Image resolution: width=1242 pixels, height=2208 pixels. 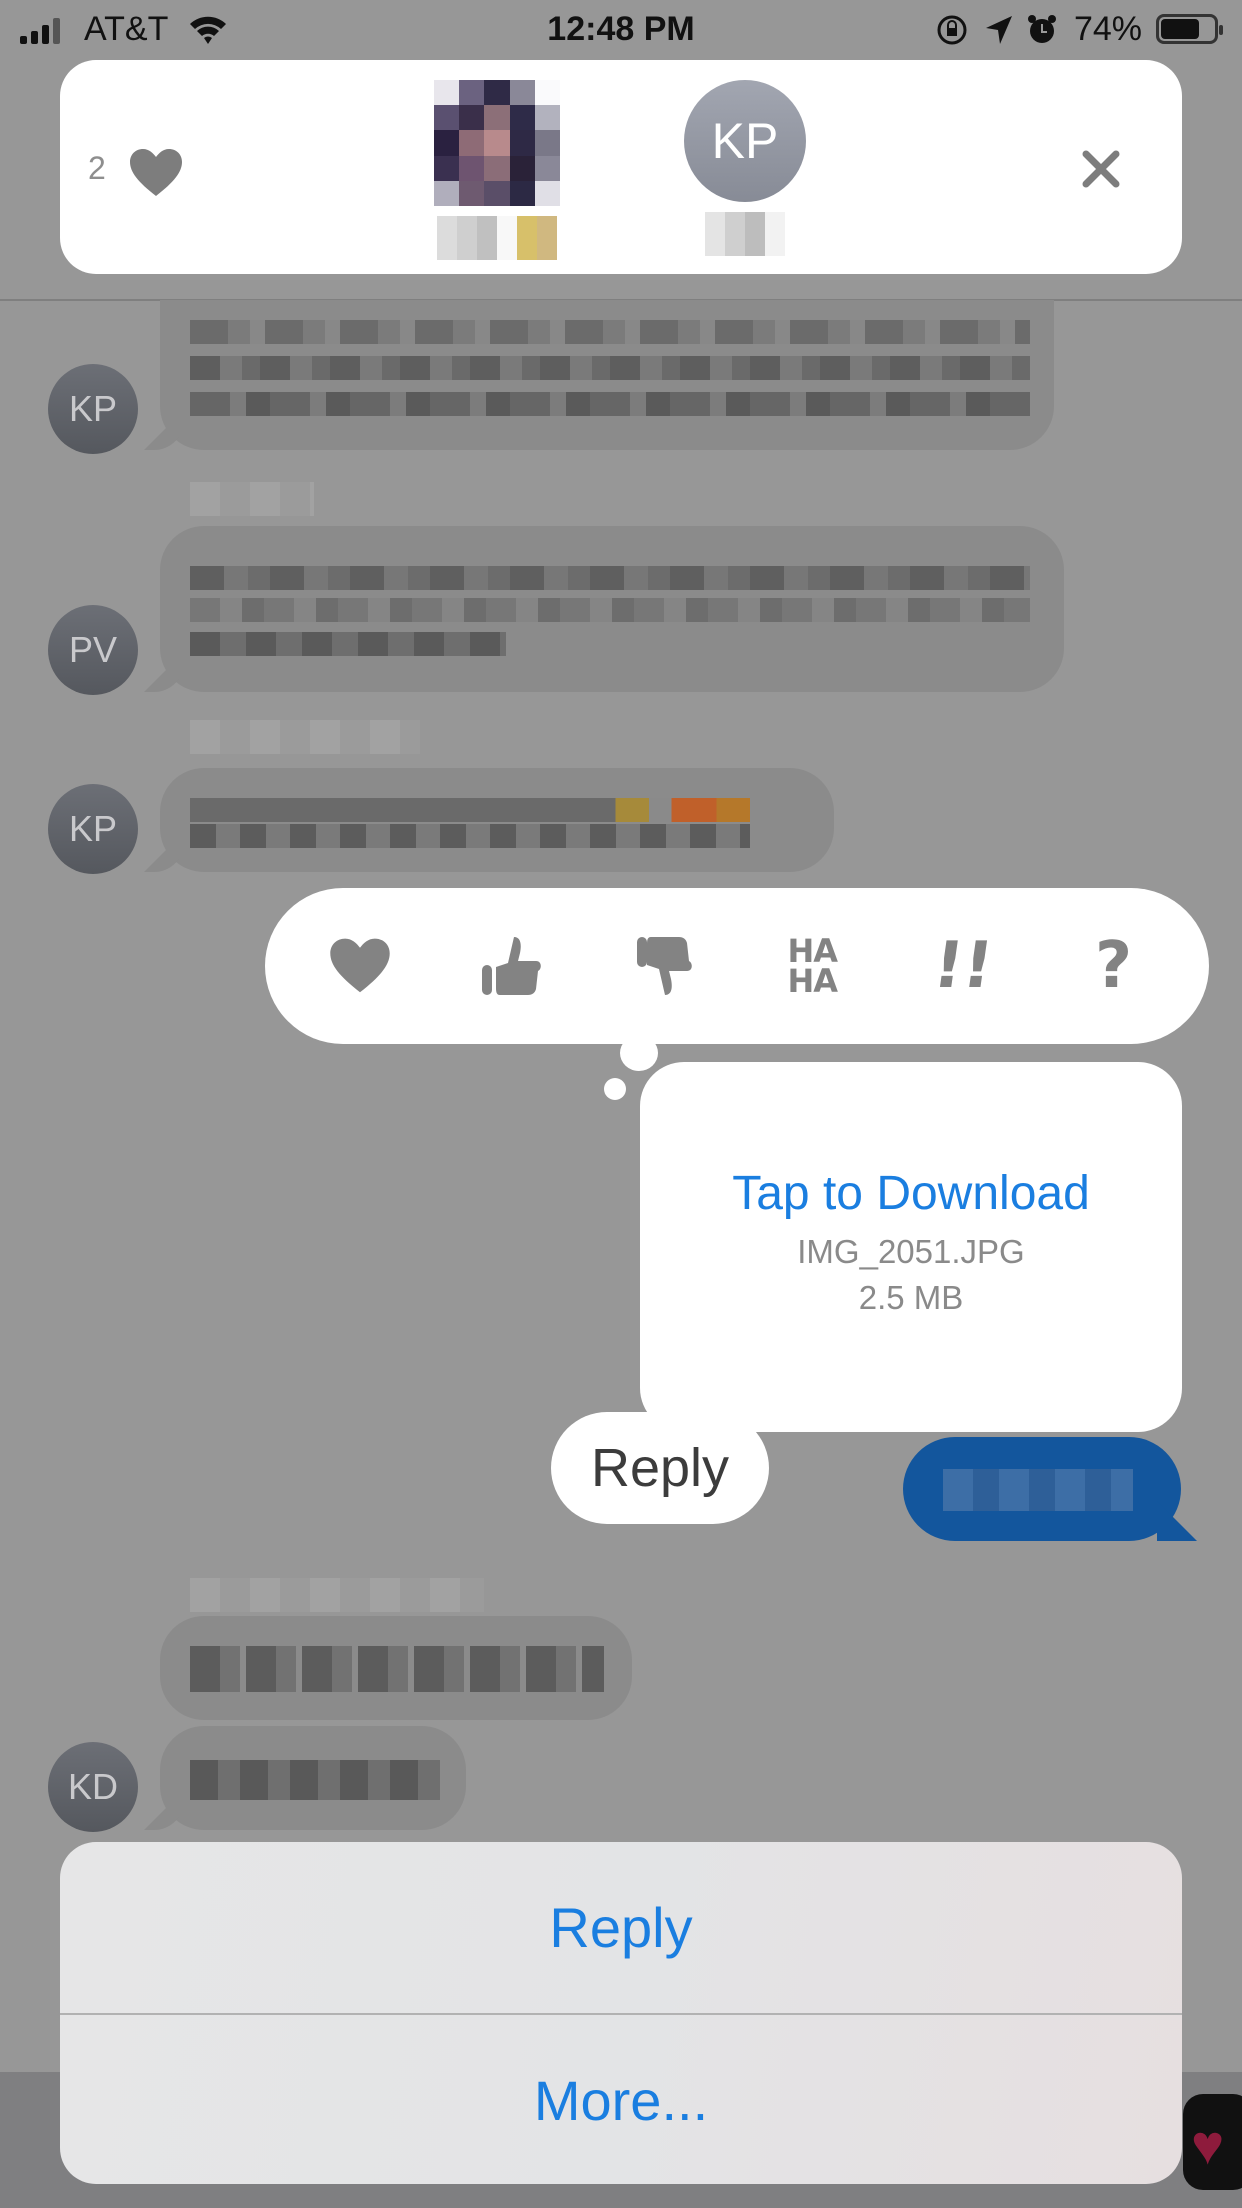 What do you see at coordinates (621, 167) in the screenshot?
I see `reactions-banner: 2 KP` at bounding box center [621, 167].